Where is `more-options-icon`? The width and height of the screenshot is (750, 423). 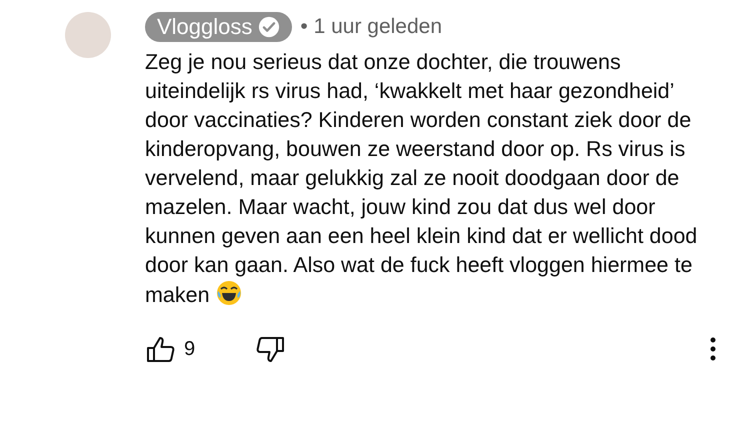 more-options-icon is located at coordinates (713, 349).